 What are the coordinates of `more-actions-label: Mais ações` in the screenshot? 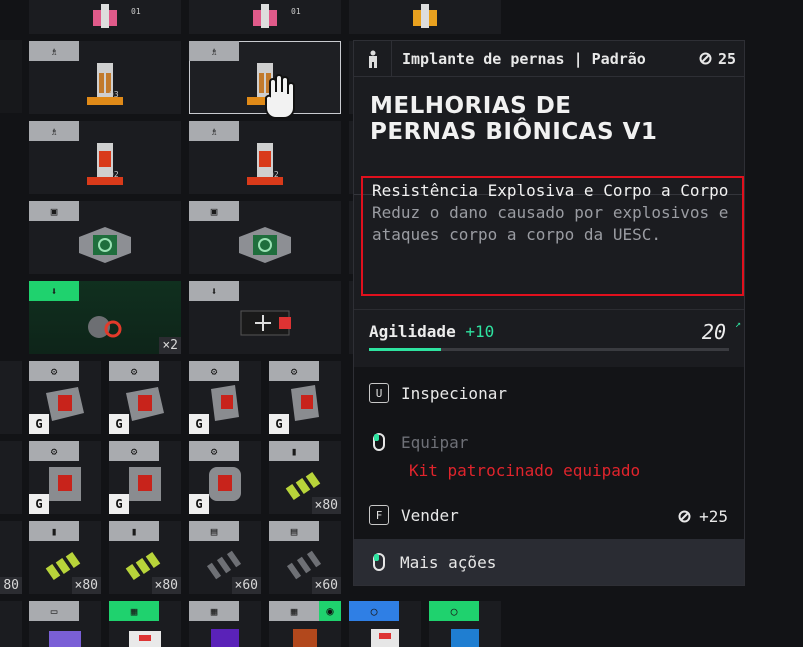 It's located at (448, 562).